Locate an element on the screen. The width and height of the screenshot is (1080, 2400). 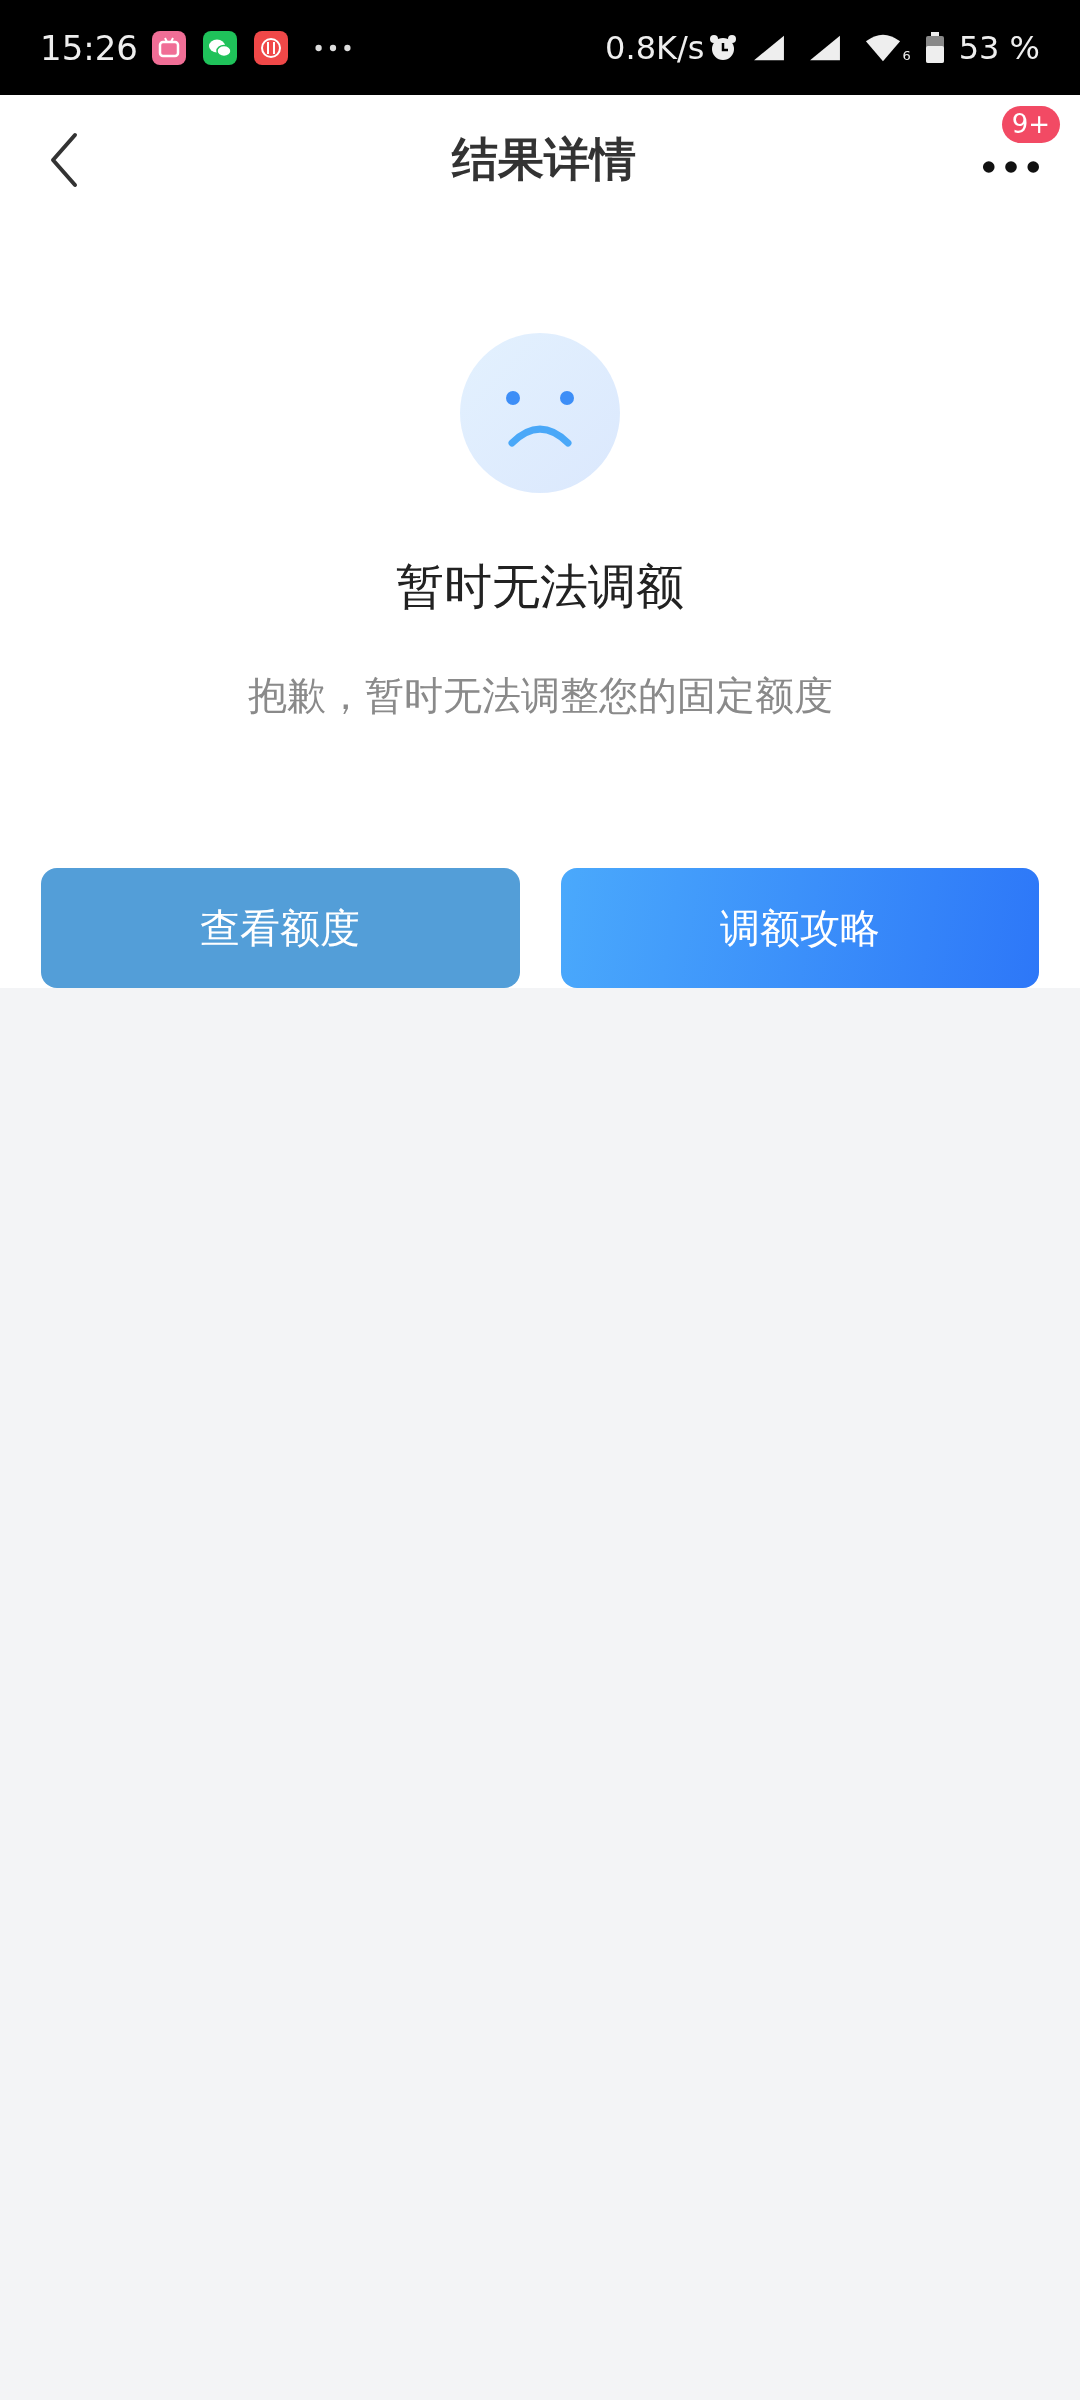
alarm-icon is located at coordinates (723, 47).